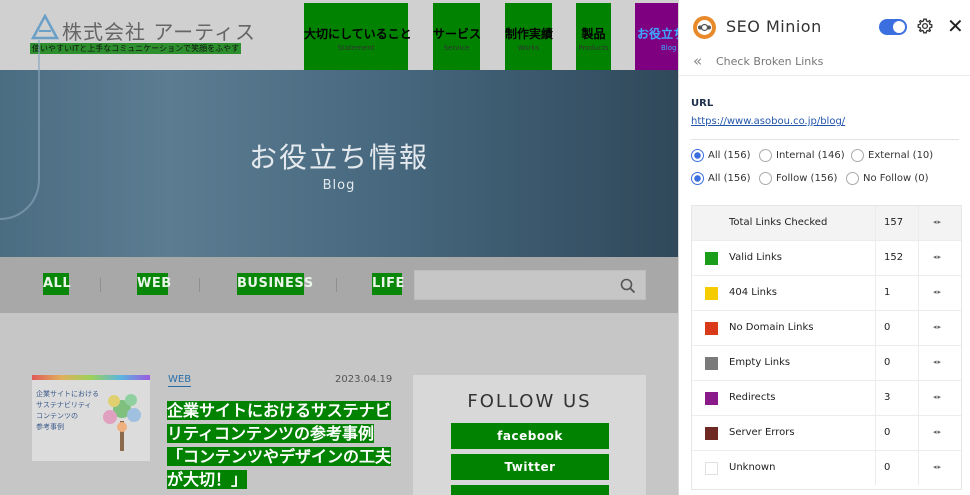  What do you see at coordinates (720, 155) in the screenshot?
I see `radio-scope-all: All (156)` at bounding box center [720, 155].